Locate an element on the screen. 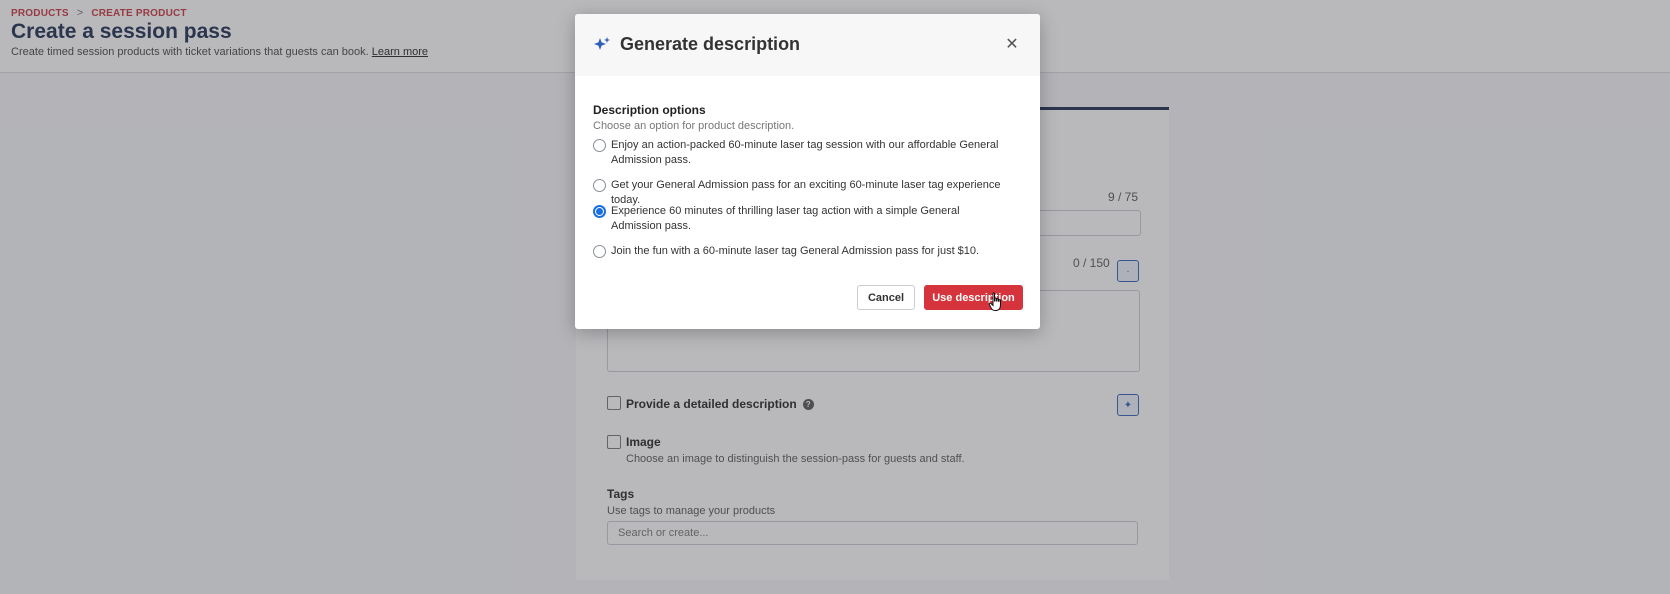 The height and width of the screenshot is (594, 1670). description-options-title: Description options is located at coordinates (649, 110).